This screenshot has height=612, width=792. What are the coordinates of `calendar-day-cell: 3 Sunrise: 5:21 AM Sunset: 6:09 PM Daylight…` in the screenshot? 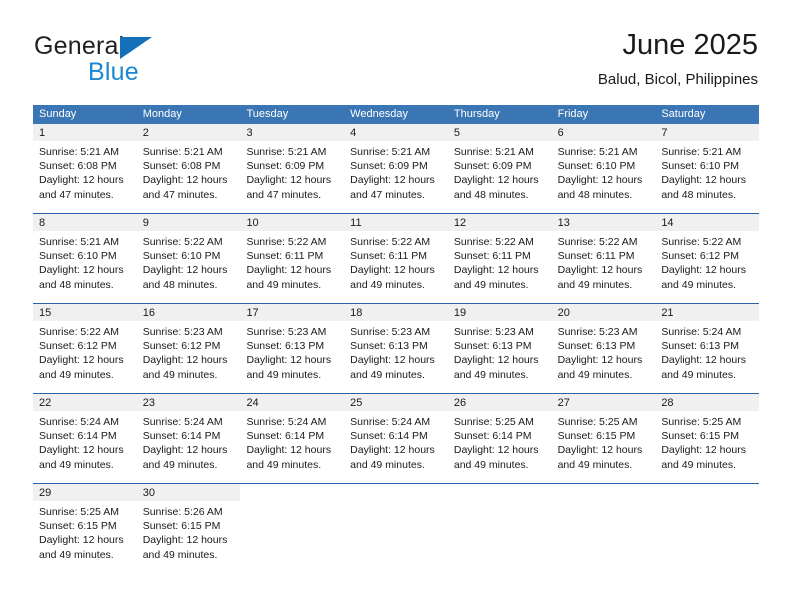 It's located at (292, 168).